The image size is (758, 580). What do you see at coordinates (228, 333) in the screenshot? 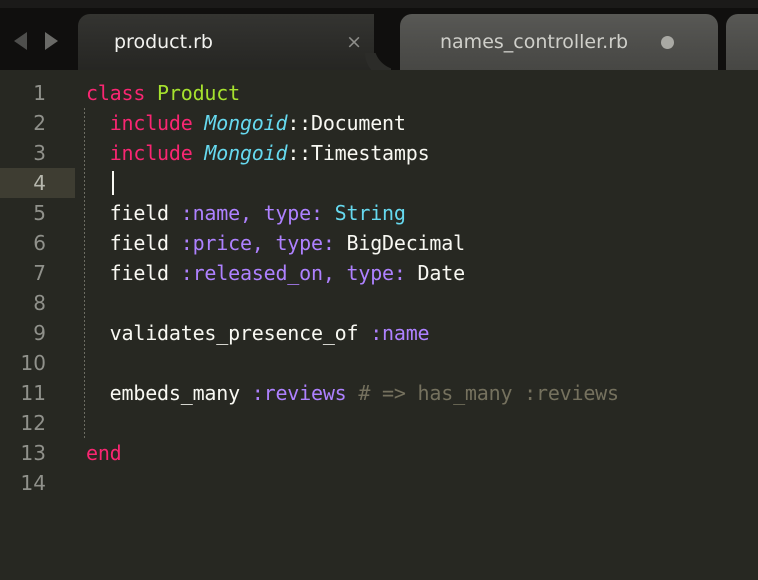
I see `token-plain: validates_presence_of` at bounding box center [228, 333].